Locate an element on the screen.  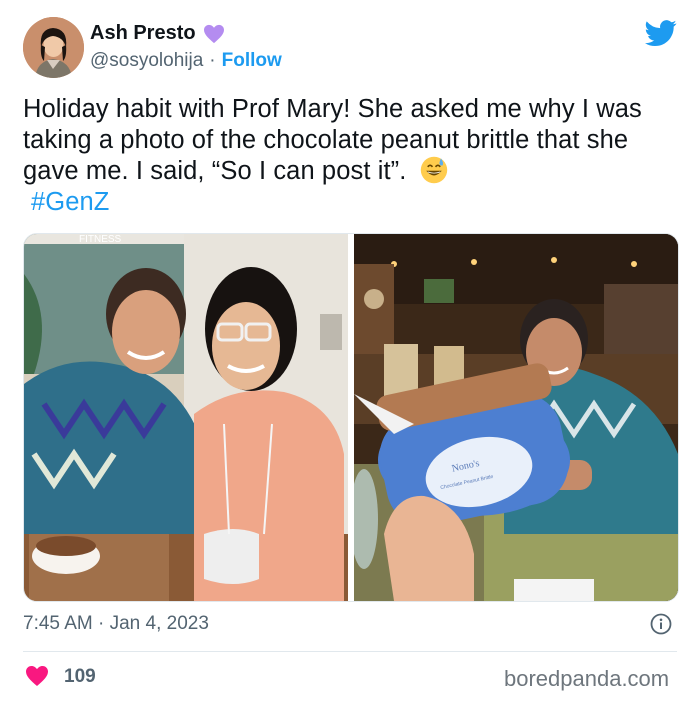
twitter-bird-icon is located at coordinates (661, 33).